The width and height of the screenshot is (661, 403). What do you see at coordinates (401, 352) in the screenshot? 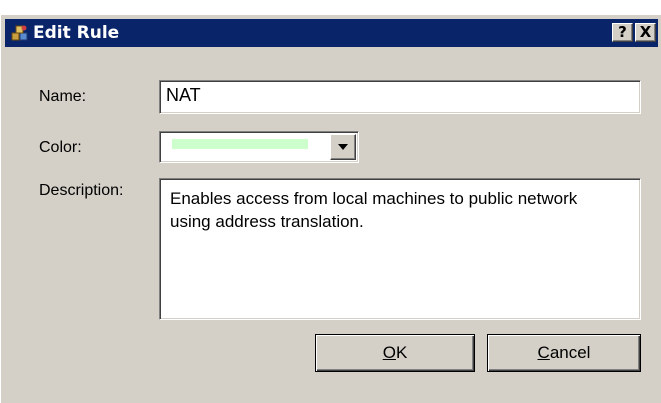
I see `ok-label-rest: K` at bounding box center [401, 352].